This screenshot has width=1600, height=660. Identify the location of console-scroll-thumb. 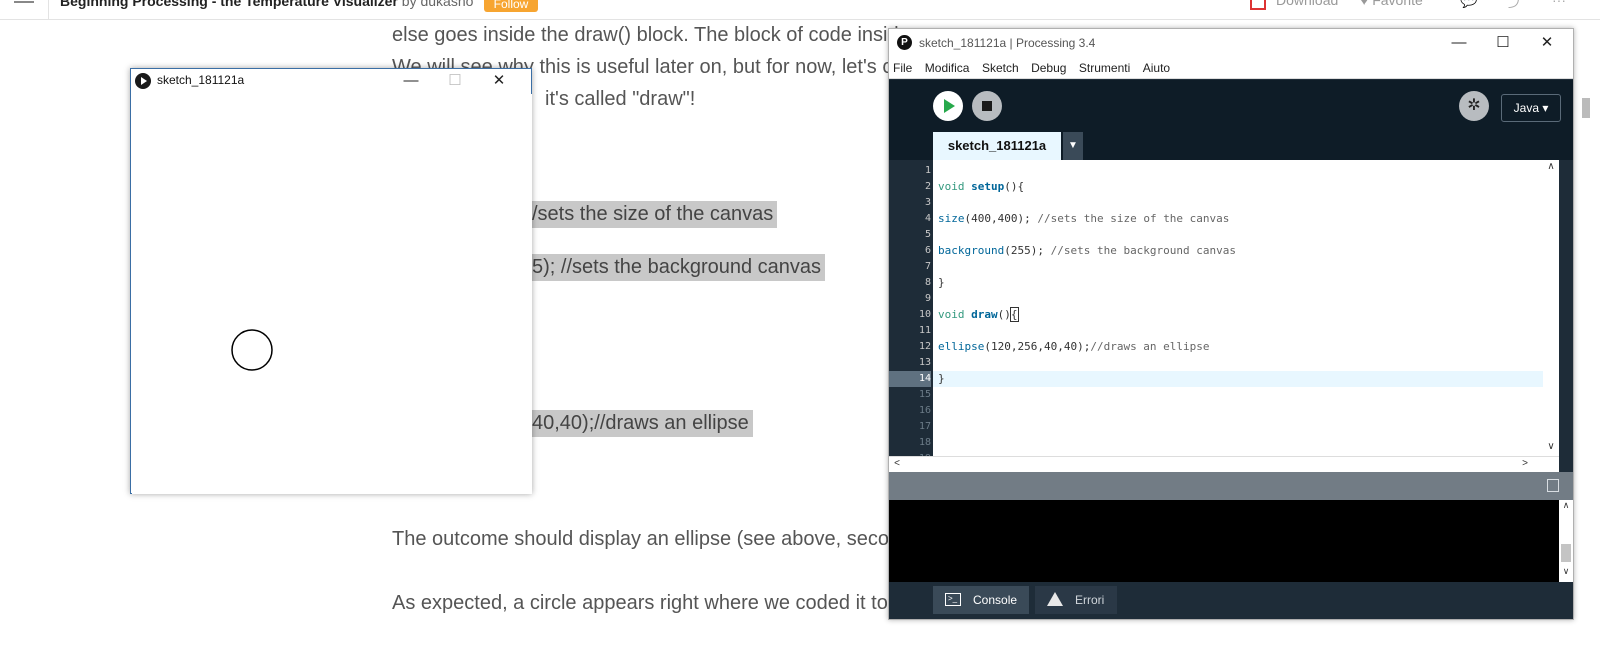
(1566, 553).